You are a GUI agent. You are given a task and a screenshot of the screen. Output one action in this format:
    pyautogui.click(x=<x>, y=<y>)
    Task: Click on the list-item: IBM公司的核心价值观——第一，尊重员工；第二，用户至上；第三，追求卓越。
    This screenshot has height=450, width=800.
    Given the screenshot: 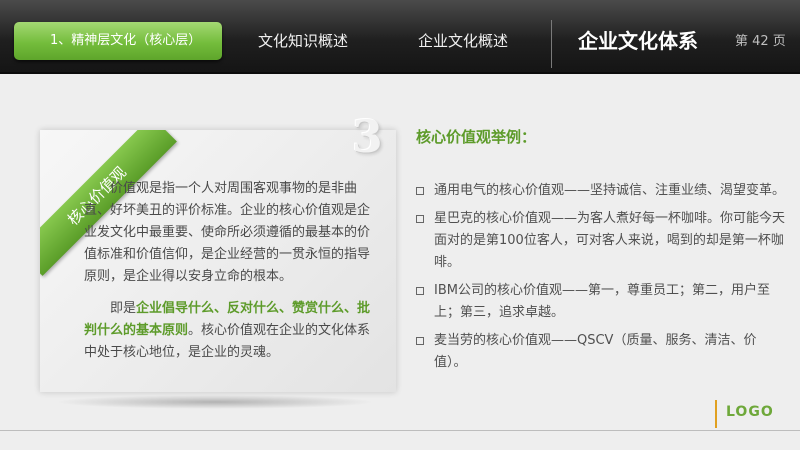 What is the action you would take?
    pyautogui.click(x=601, y=302)
    